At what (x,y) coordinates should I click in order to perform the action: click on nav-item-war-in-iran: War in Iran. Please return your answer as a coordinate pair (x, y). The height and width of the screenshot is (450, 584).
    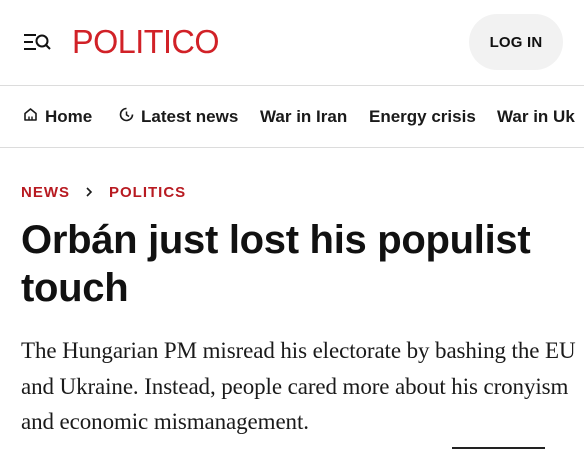
    Looking at the image, I should click on (304, 116).